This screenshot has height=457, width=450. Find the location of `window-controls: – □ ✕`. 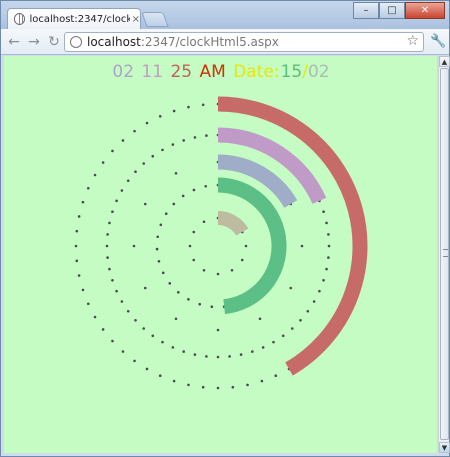

window-controls: – □ ✕ is located at coordinates (399, 10).